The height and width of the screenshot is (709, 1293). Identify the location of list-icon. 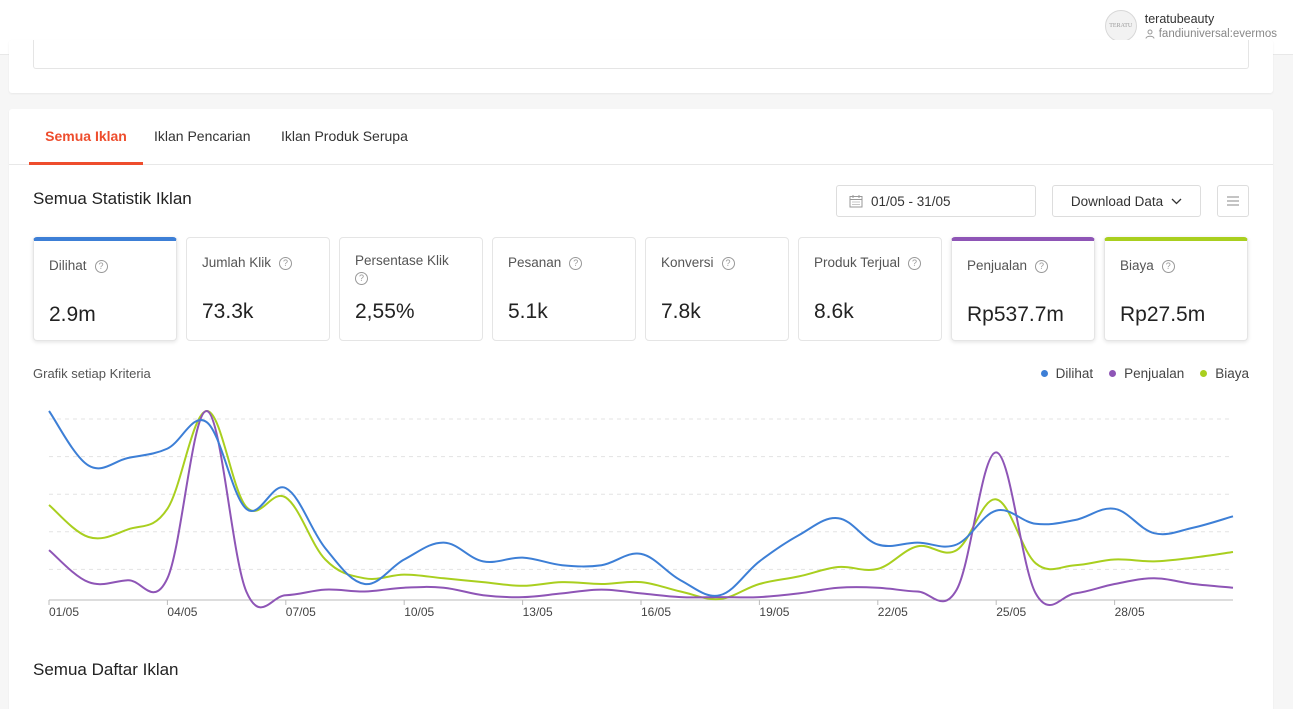
(1233, 201).